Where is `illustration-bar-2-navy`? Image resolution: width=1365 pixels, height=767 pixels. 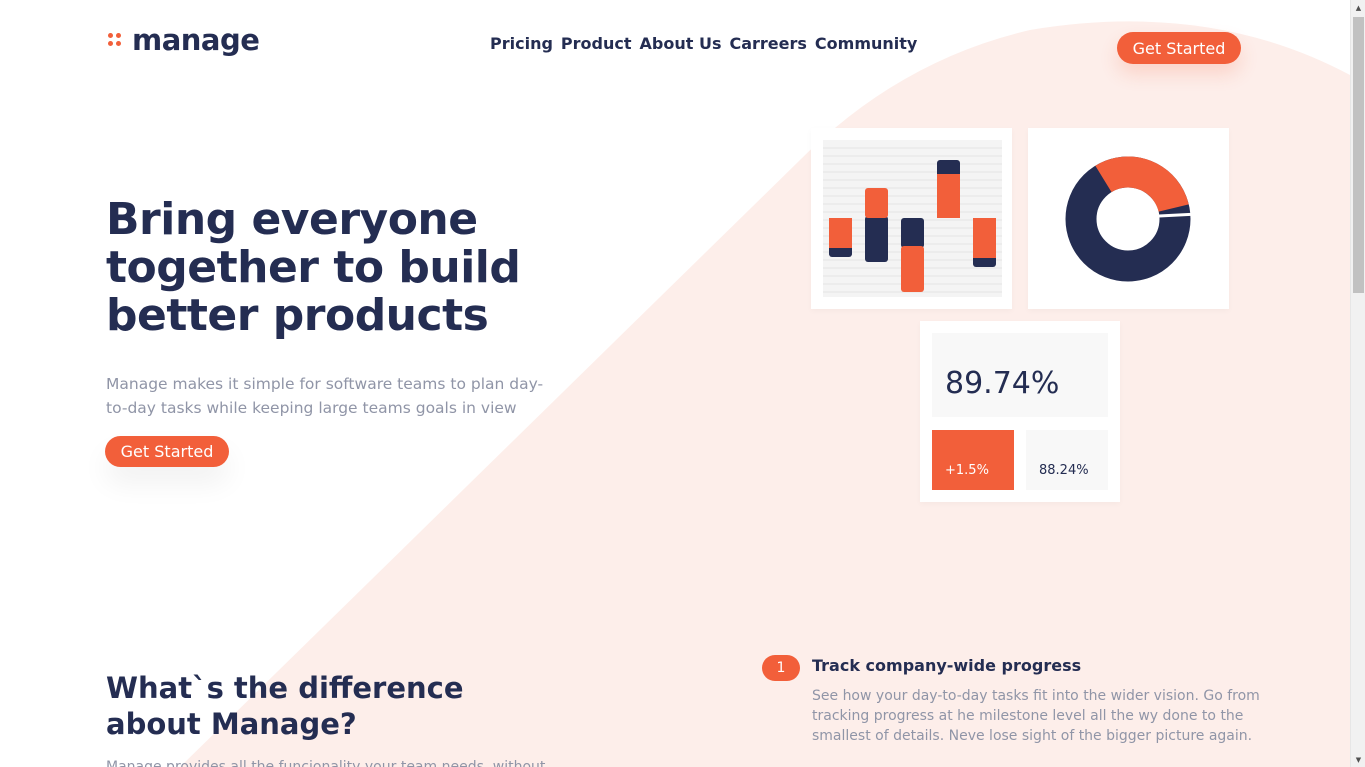
illustration-bar-2-navy is located at coordinates (876, 239).